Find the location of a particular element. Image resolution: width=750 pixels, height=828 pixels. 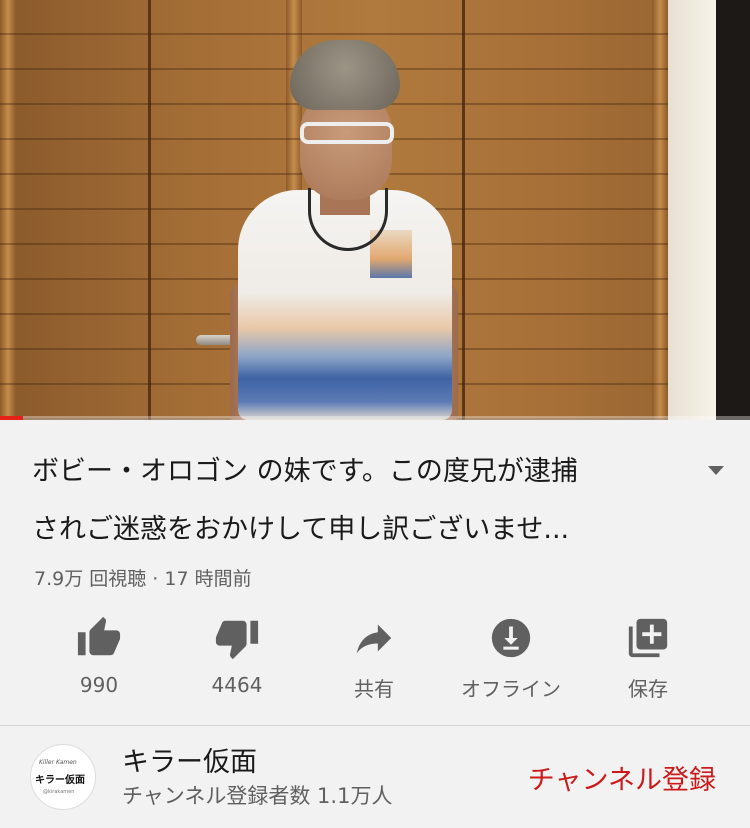

subscriber-count: チャンネル登録者数 1.1万人 is located at coordinates (257, 796).